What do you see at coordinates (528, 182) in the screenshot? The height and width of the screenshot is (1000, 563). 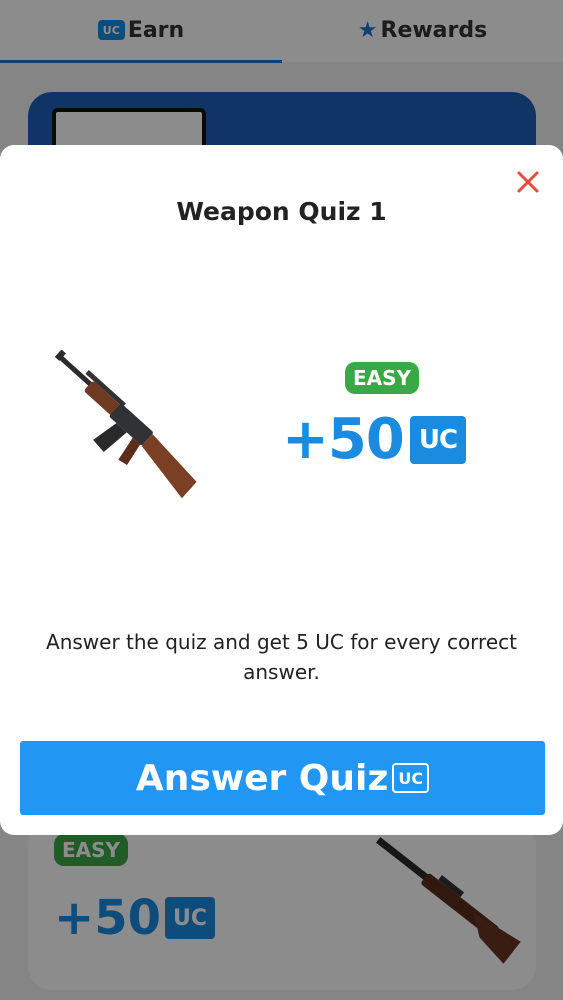 I see `close-icon` at bounding box center [528, 182].